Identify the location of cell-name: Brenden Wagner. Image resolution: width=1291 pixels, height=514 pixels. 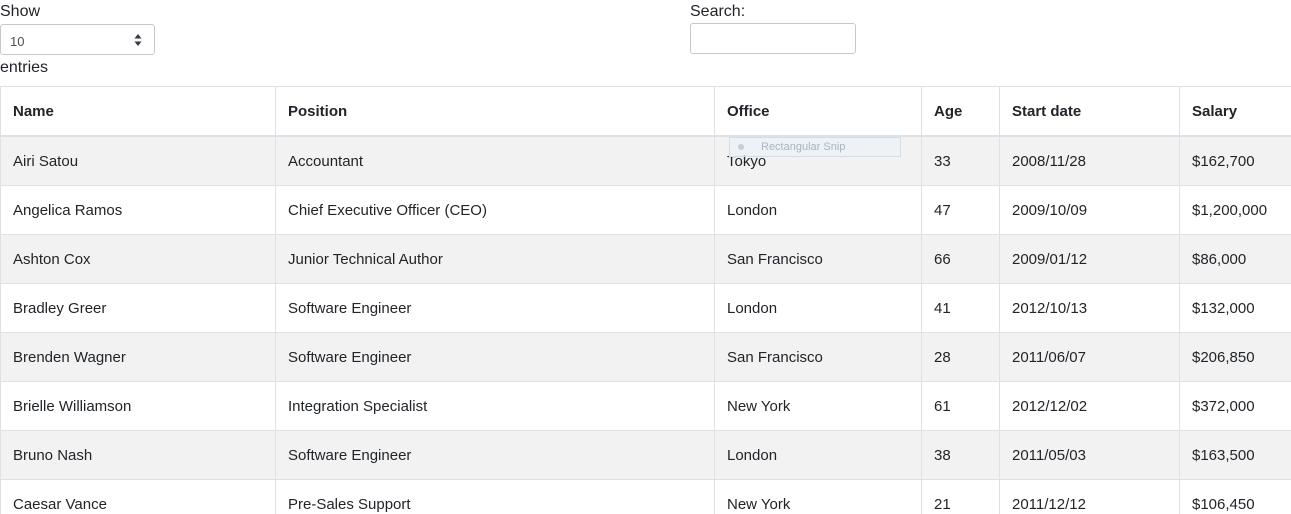
(138, 357).